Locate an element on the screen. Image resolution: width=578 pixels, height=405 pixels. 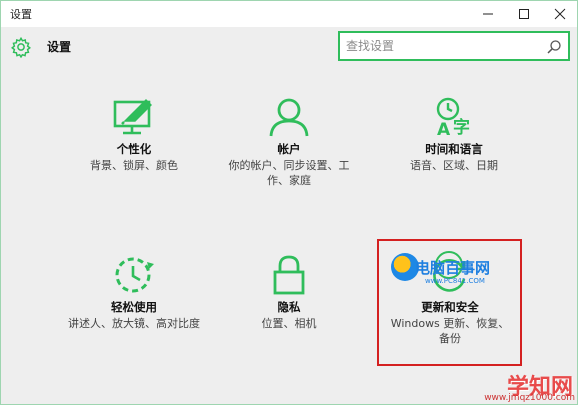
gear-icon is located at coordinates (21, 47).